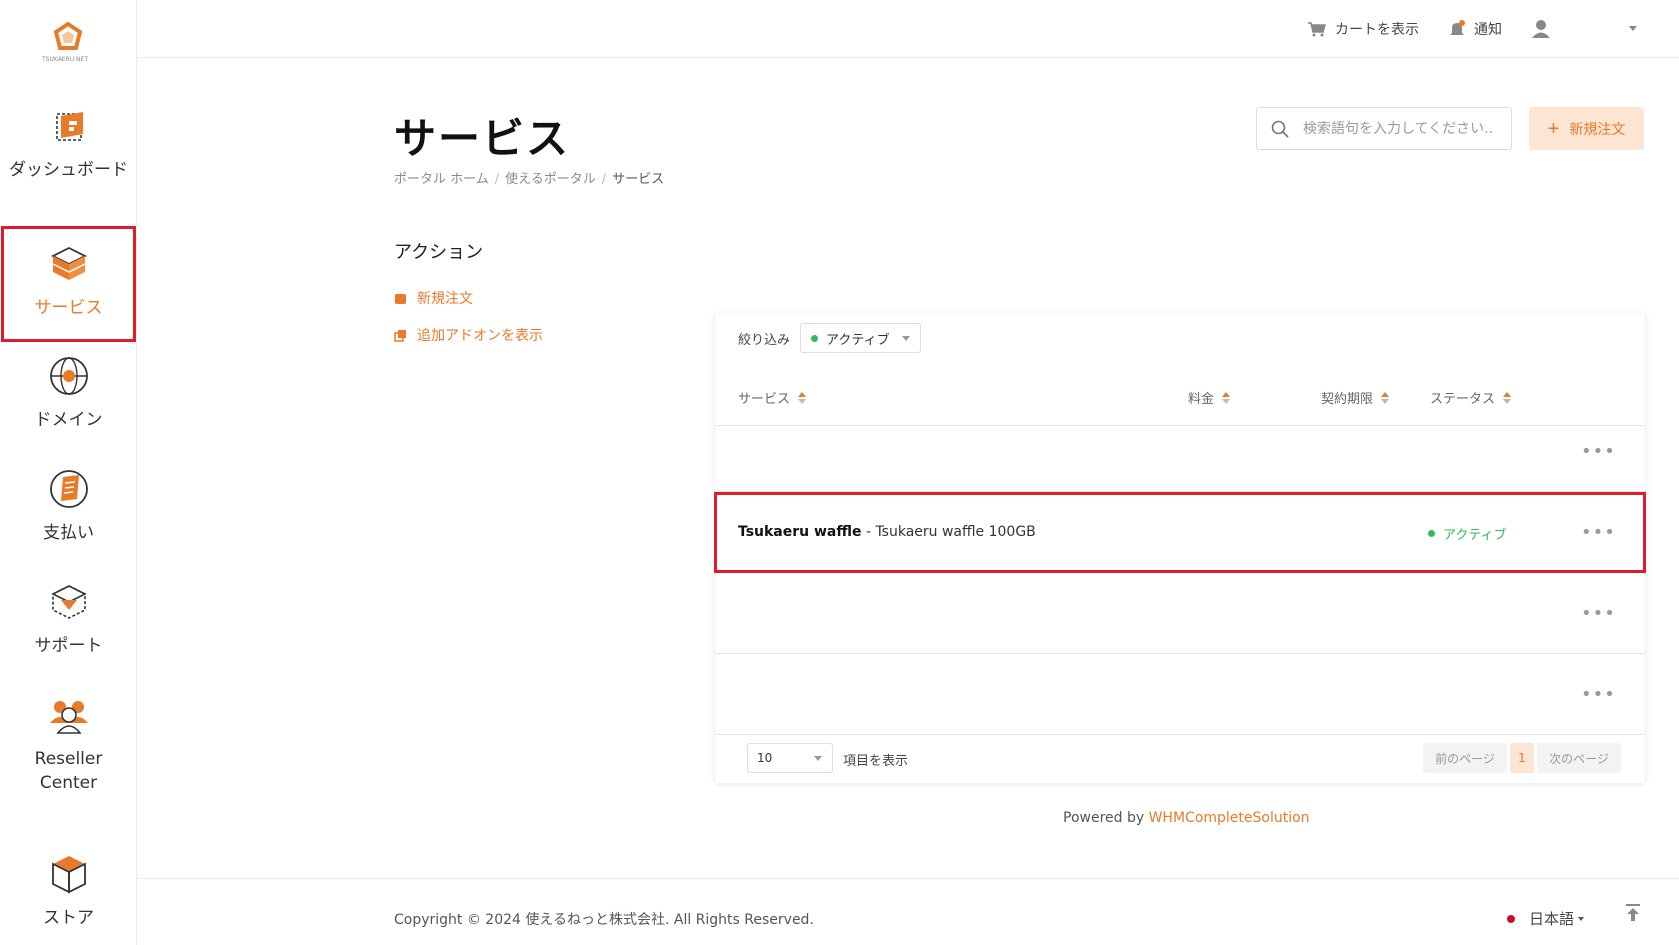 The height and width of the screenshot is (945, 1679). I want to click on view-cart-label: カートを表示, so click(1377, 30).